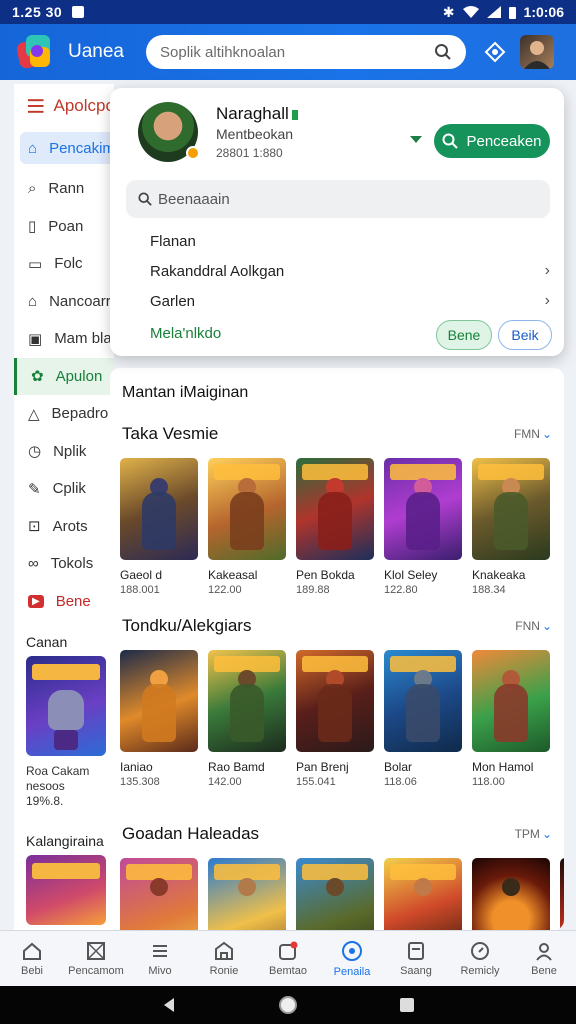  I want to click on profile-avatar, so click(537, 52).